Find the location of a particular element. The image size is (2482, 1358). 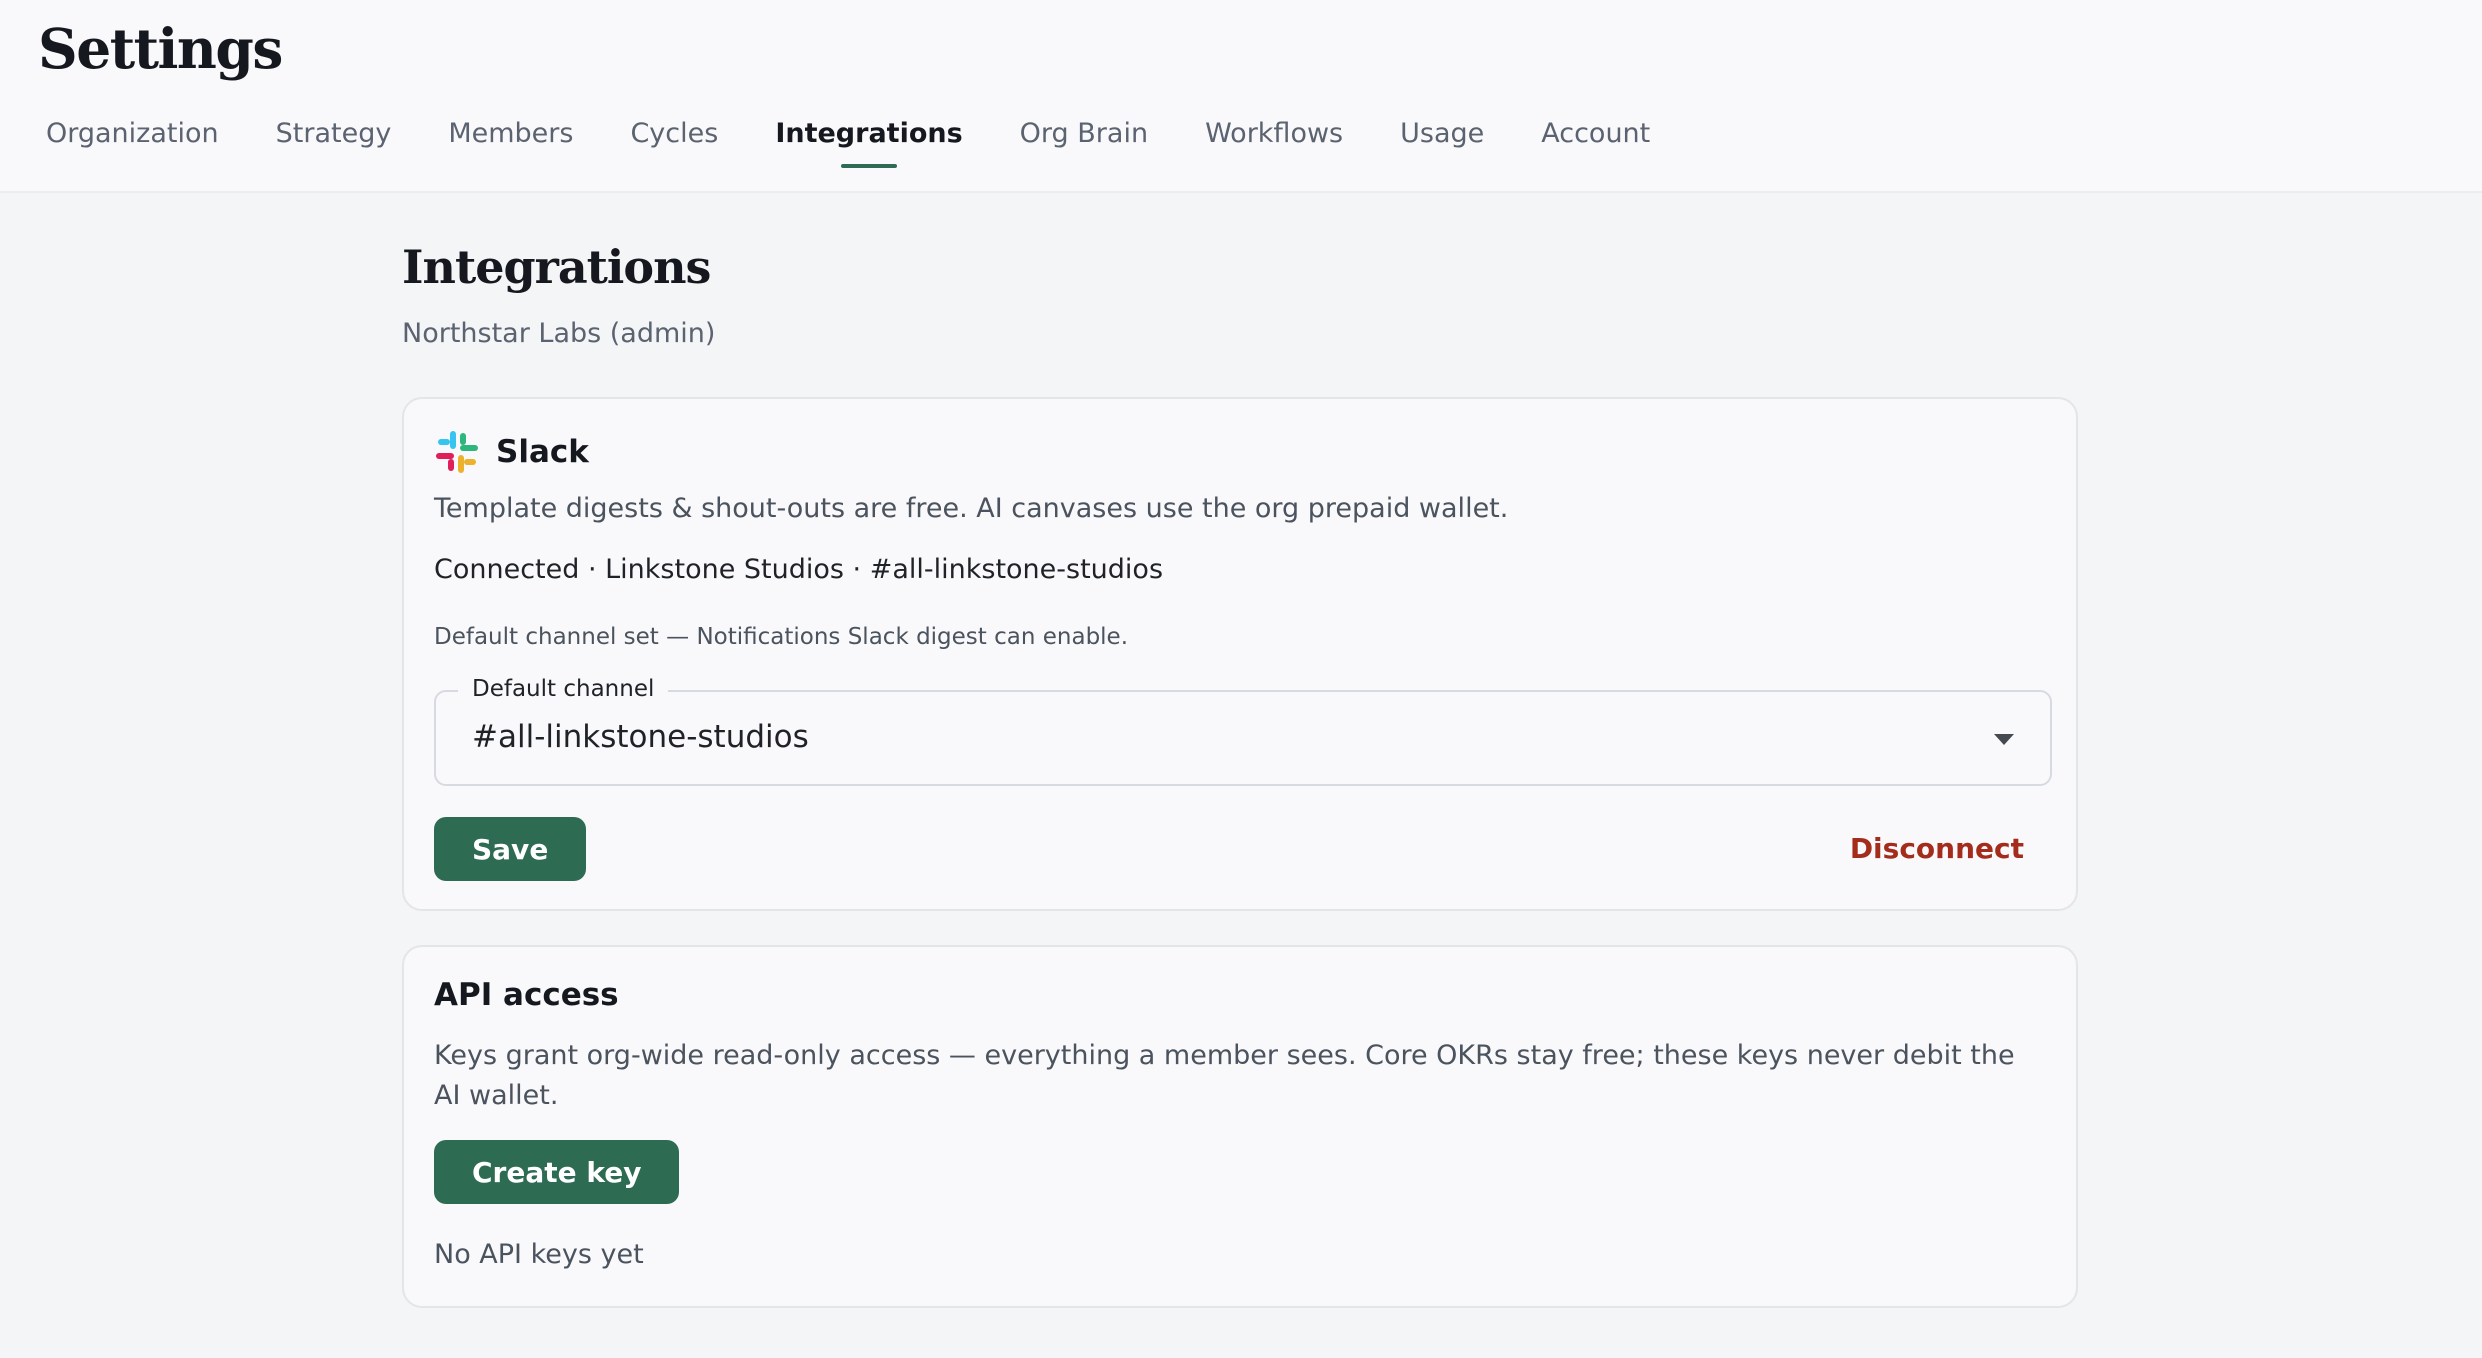

slack-logo-icon is located at coordinates (457, 452).